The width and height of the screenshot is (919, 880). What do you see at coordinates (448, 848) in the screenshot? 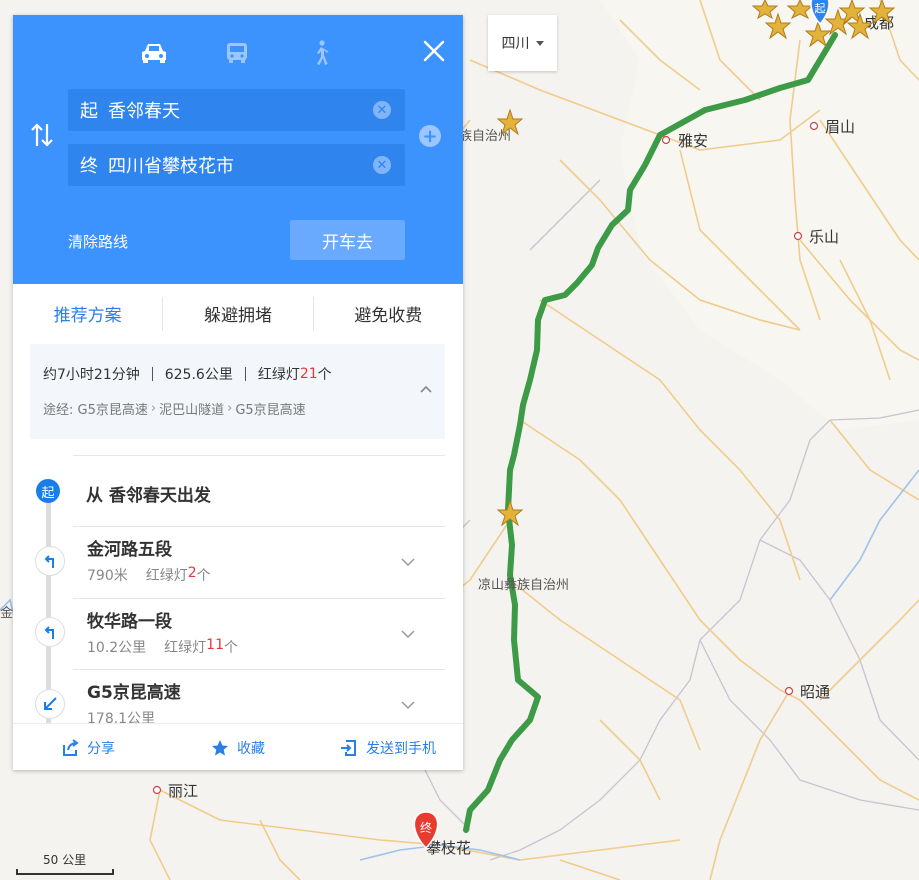
I see `city-label-panzhihua: 攀枝花` at bounding box center [448, 848].